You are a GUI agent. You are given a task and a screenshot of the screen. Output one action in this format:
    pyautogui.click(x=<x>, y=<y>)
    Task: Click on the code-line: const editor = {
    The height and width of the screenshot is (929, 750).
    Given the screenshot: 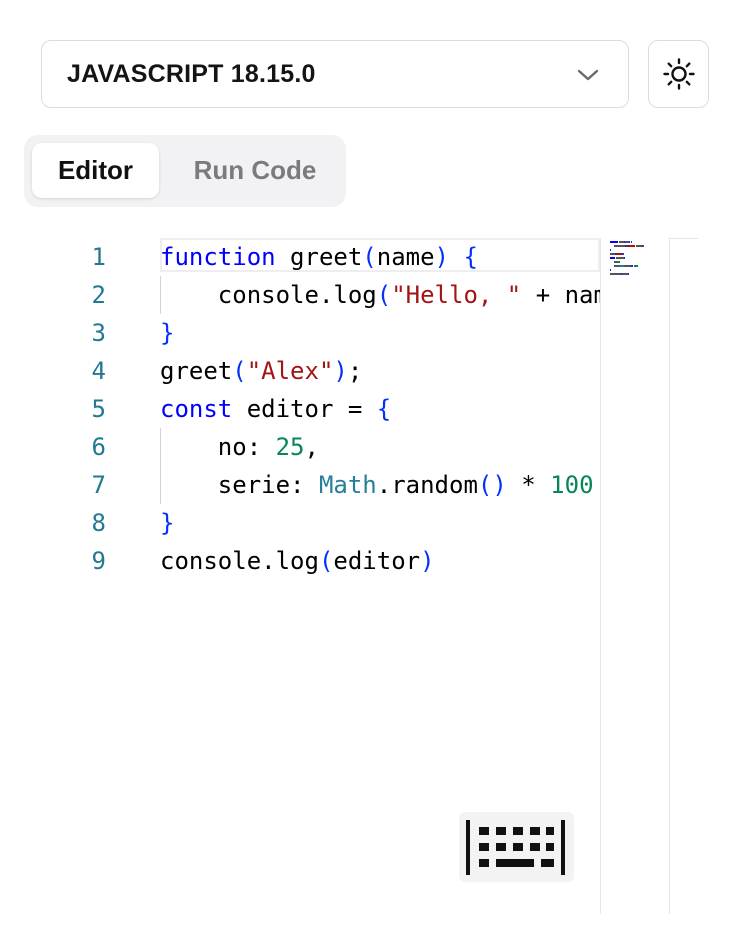 What is the action you would take?
    pyautogui.click(x=275, y=409)
    